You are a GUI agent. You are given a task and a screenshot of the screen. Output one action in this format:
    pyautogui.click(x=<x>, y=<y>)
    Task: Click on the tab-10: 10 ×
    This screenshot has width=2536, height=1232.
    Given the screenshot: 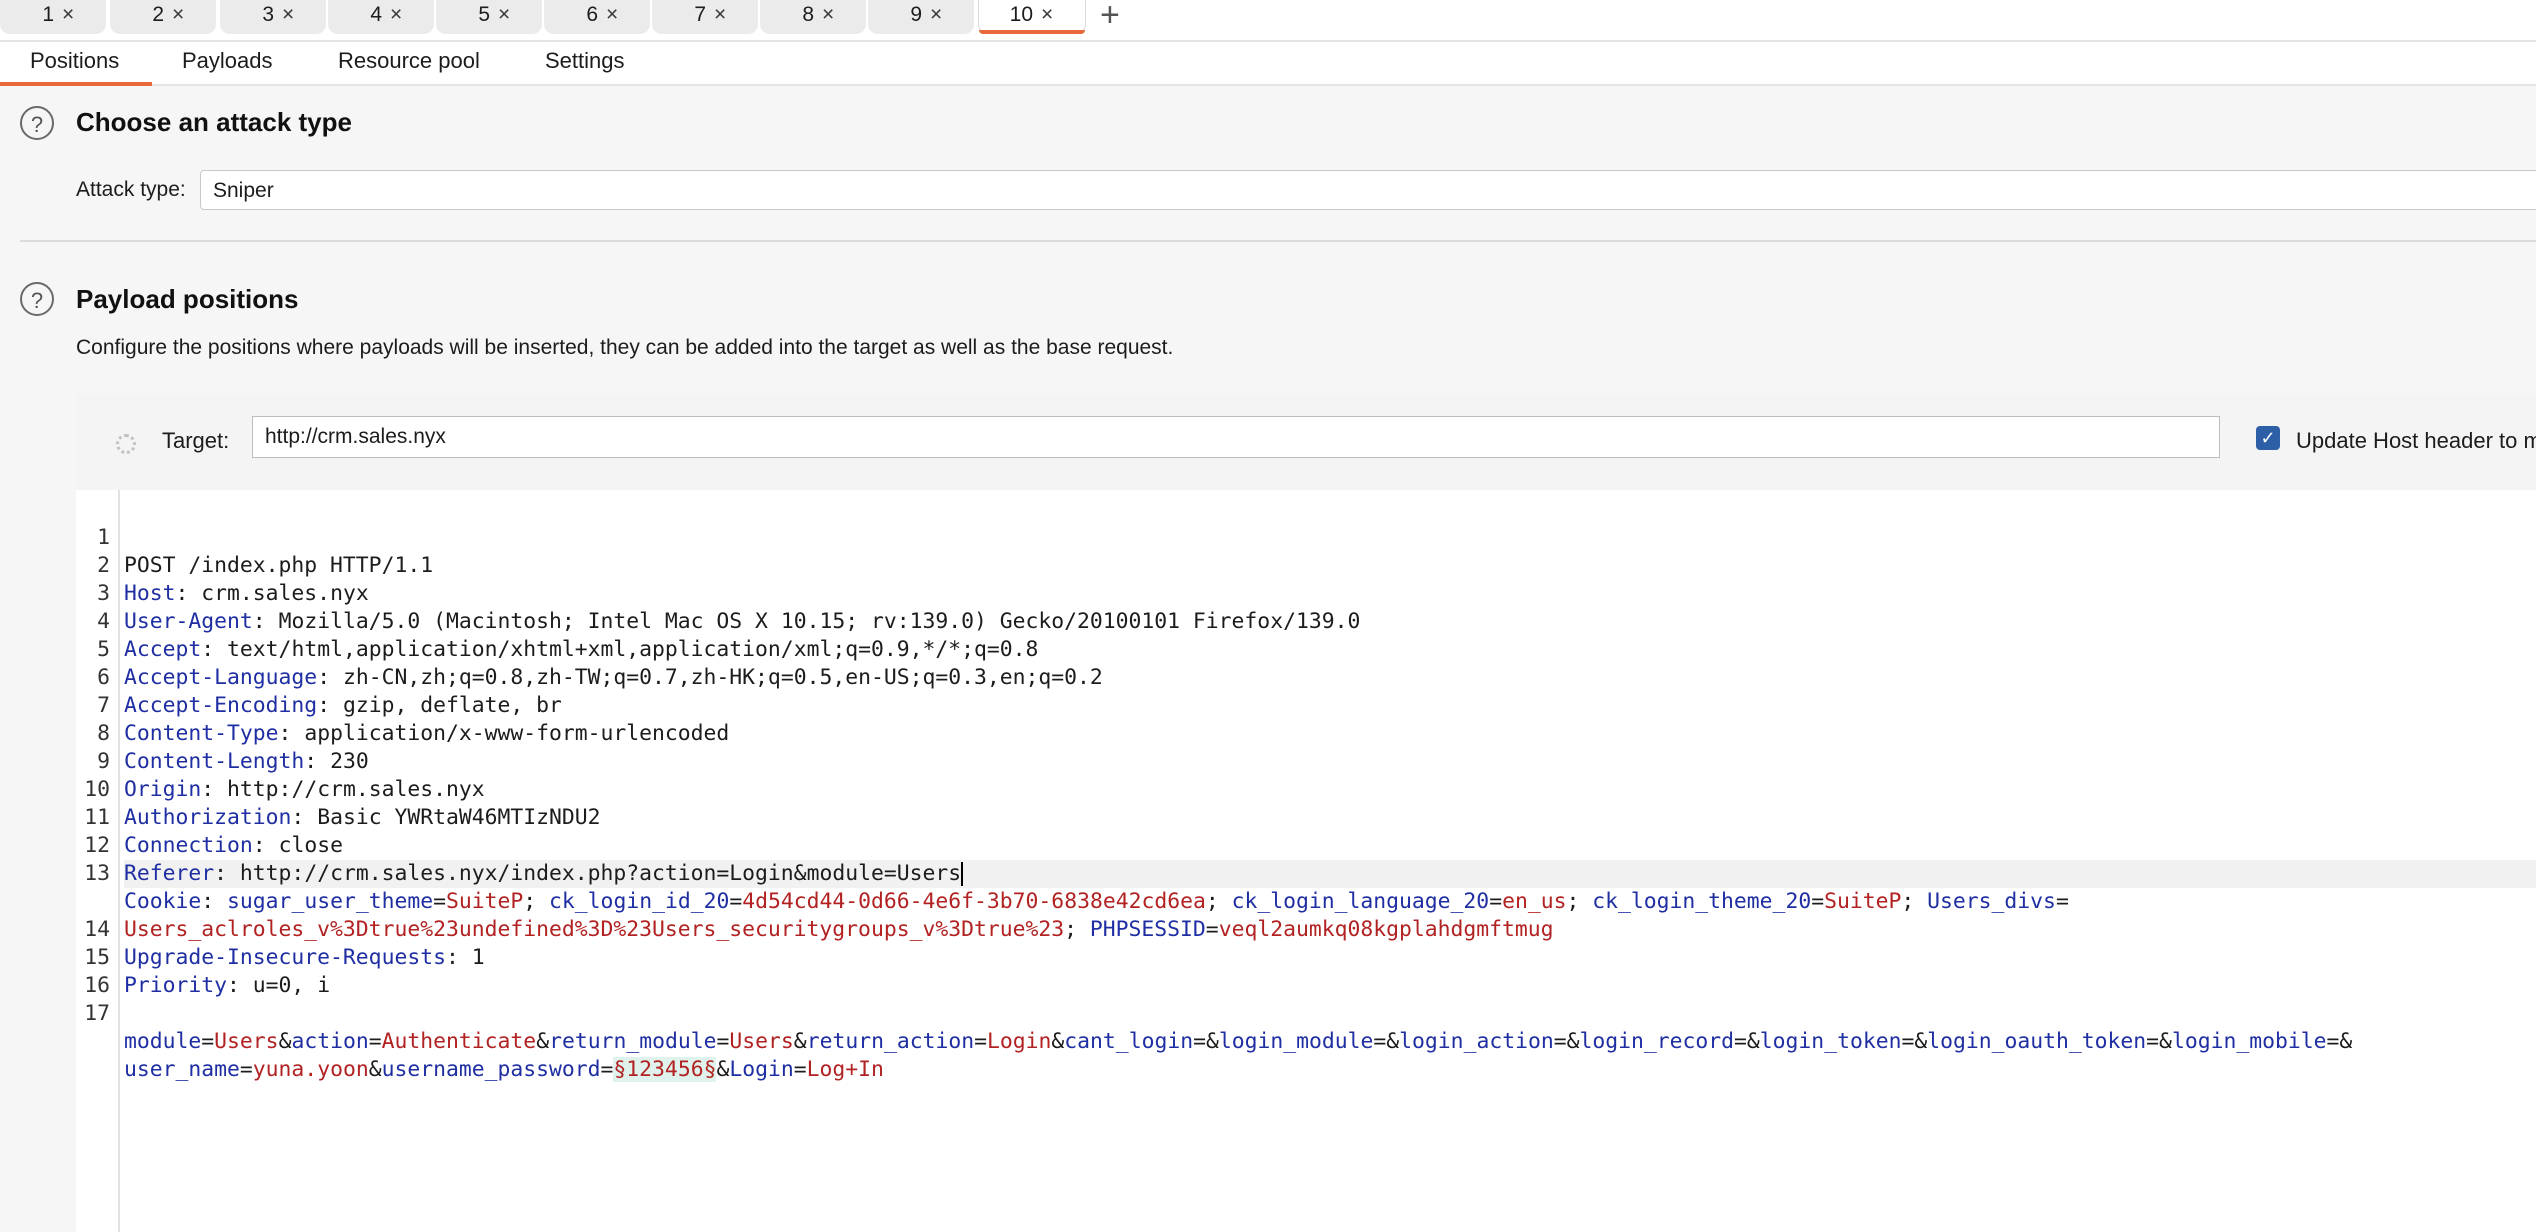 What is the action you would take?
    pyautogui.click(x=1032, y=17)
    